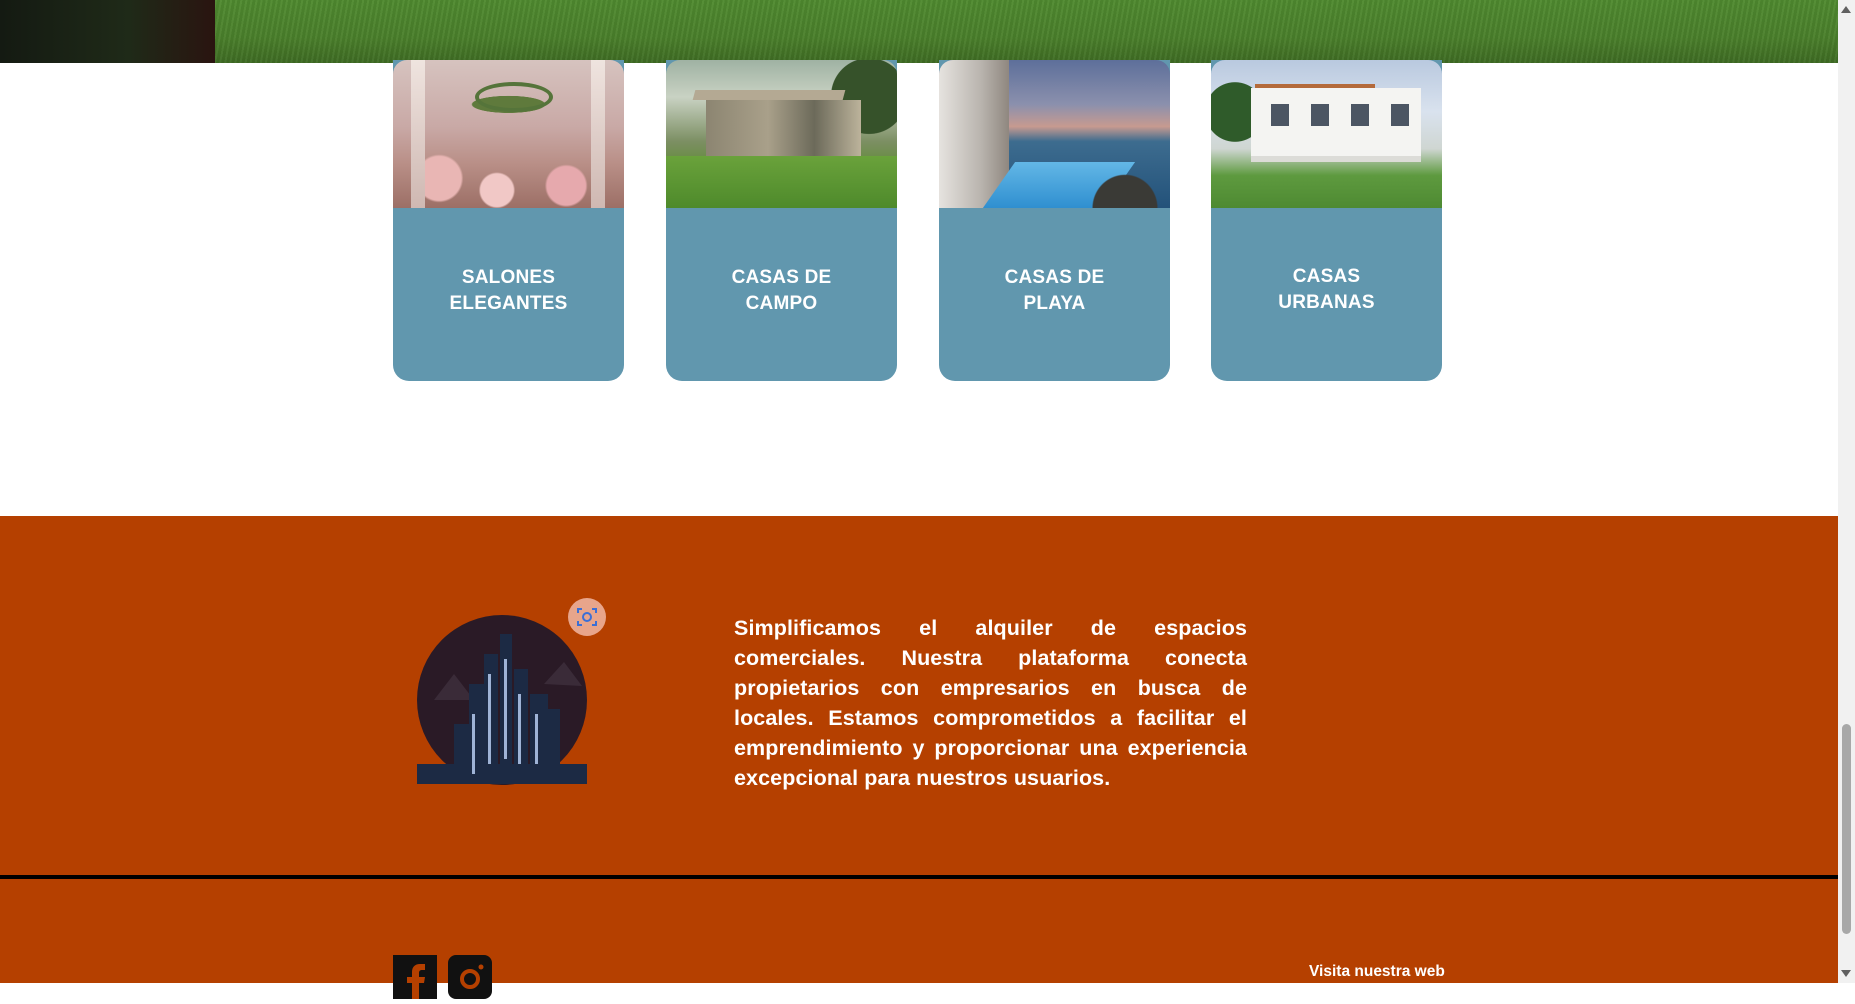 Image resolution: width=1855 pixels, height=1004 pixels. I want to click on scrollbar, so click(1846, 491).